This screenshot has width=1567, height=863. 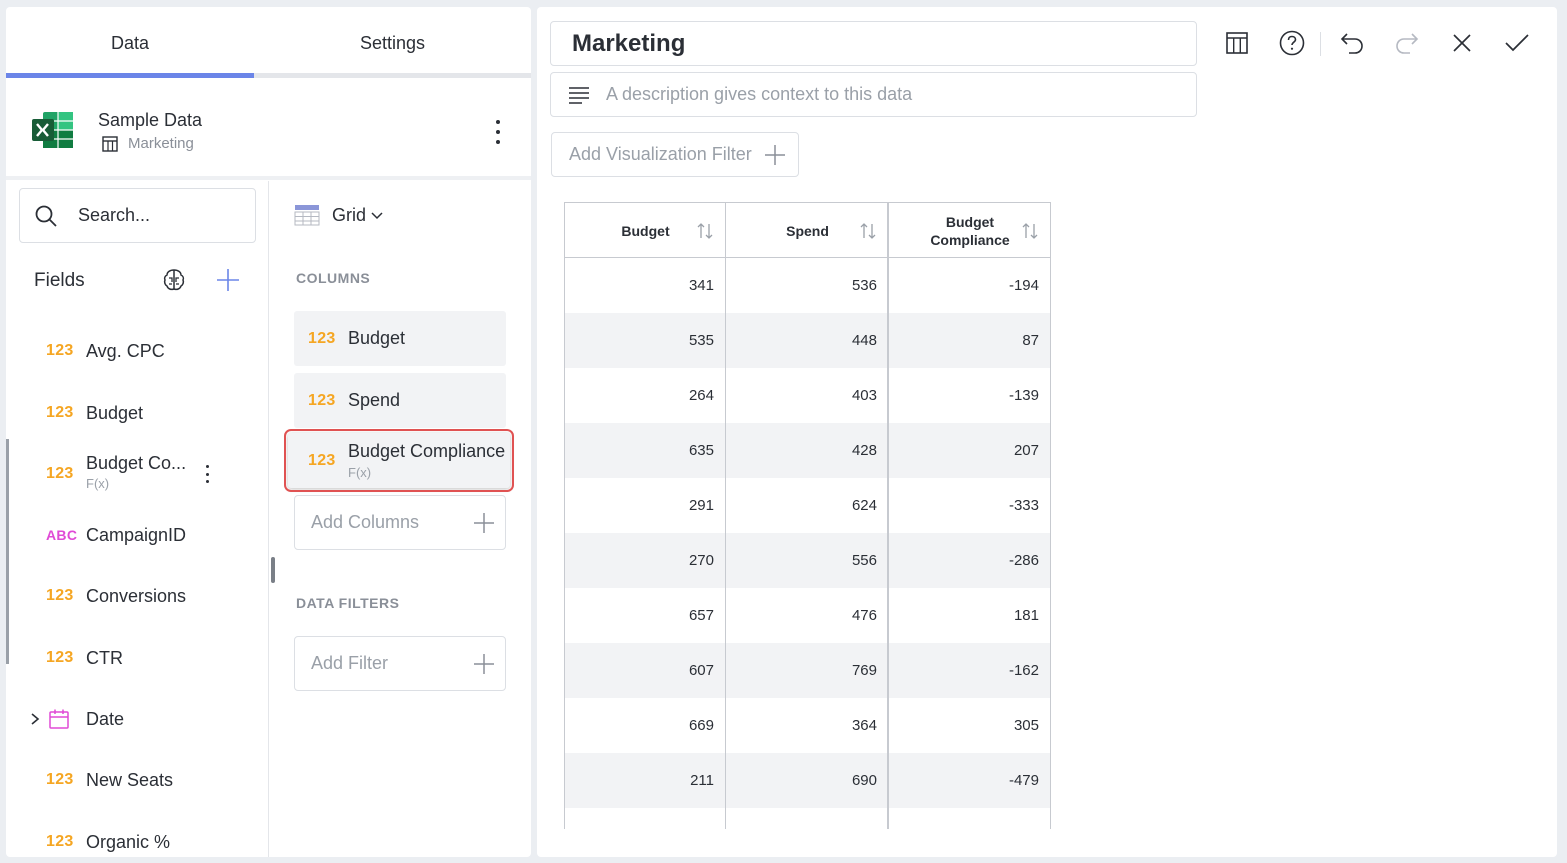 What do you see at coordinates (1050, 516) in the screenshot?
I see `column-divider` at bounding box center [1050, 516].